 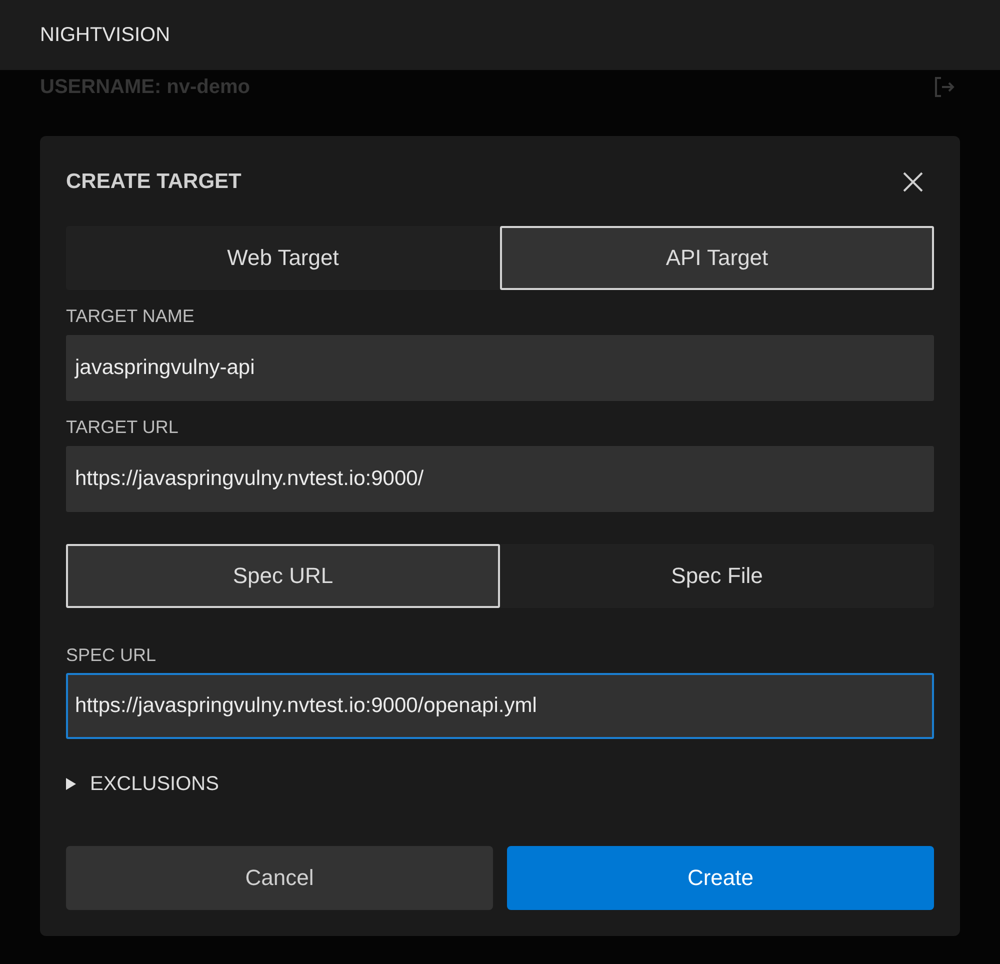 What do you see at coordinates (105, 35) in the screenshot?
I see `app-title: NIGHTVISION` at bounding box center [105, 35].